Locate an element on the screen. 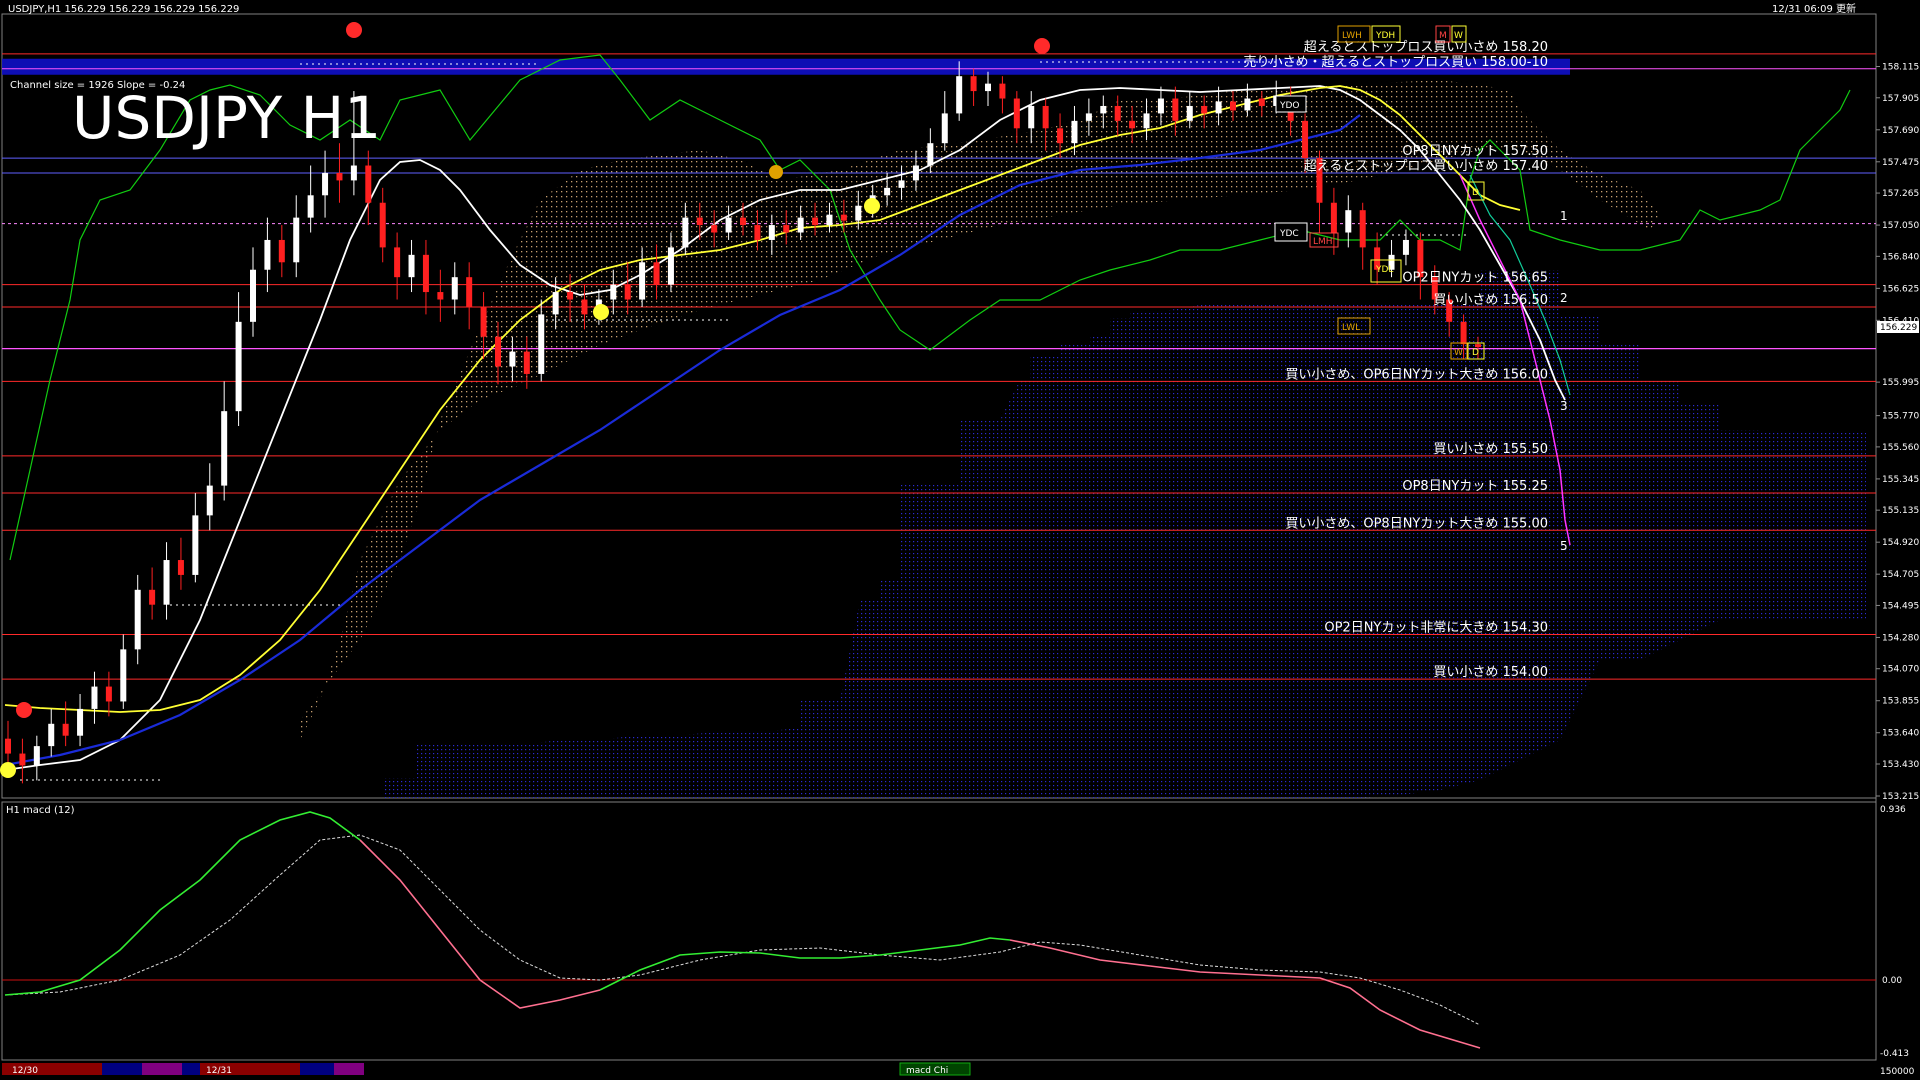 Image resolution: width=1920 pixels, height=1080 pixels. y-tick-label: 153.215 is located at coordinates (1900, 797).